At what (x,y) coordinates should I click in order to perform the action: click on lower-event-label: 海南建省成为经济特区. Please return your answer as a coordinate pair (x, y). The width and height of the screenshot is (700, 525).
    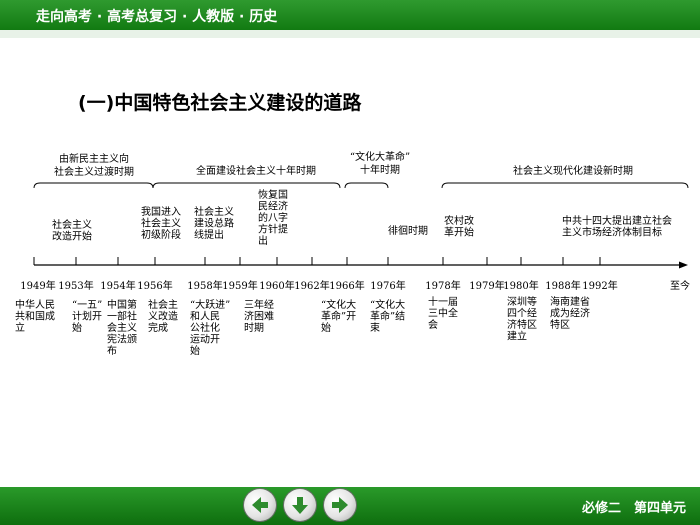
    Looking at the image, I should click on (570, 313).